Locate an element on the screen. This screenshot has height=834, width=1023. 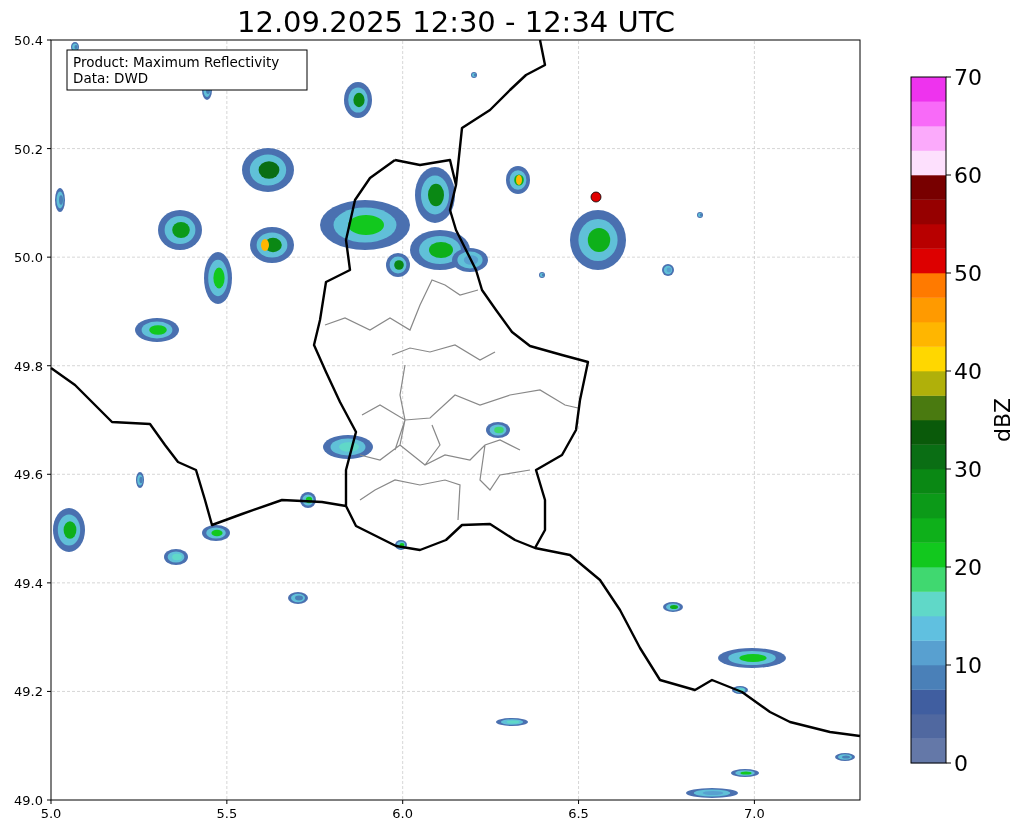
y-tick-label: 50.0 is located at coordinates (28, 258).